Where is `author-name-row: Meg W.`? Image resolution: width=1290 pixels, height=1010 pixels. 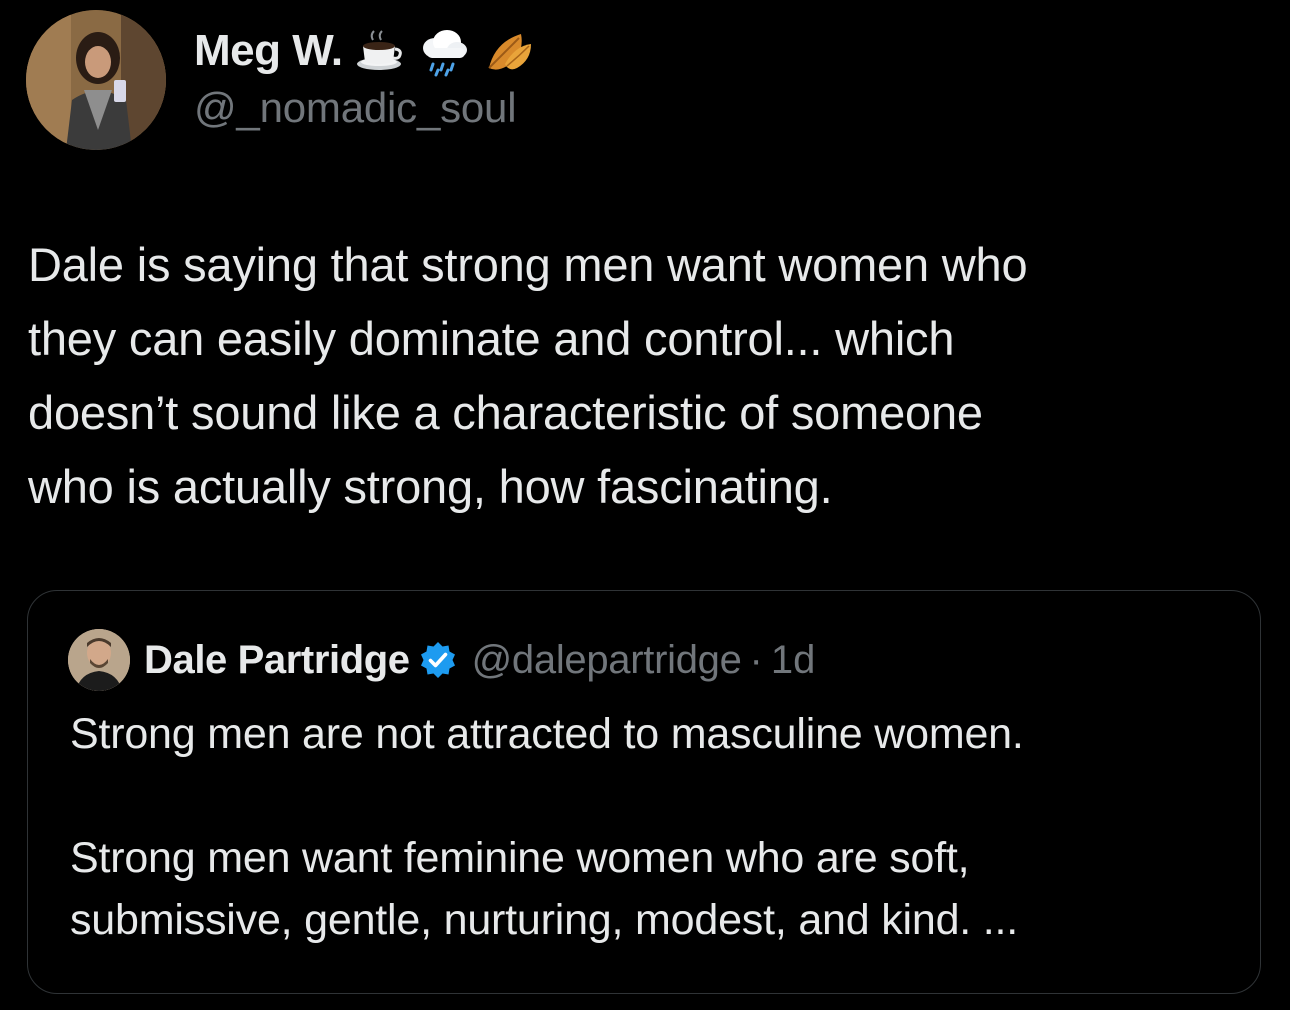 author-name-row: Meg W. is located at coordinates (364, 51).